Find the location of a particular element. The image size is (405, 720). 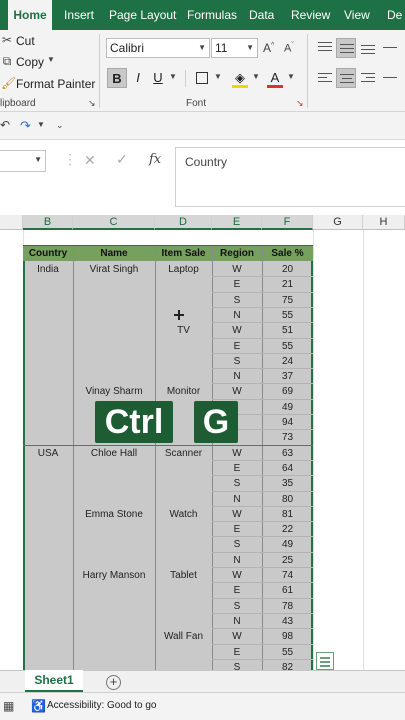

cell-country: USA is located at coordinates (48, 453).